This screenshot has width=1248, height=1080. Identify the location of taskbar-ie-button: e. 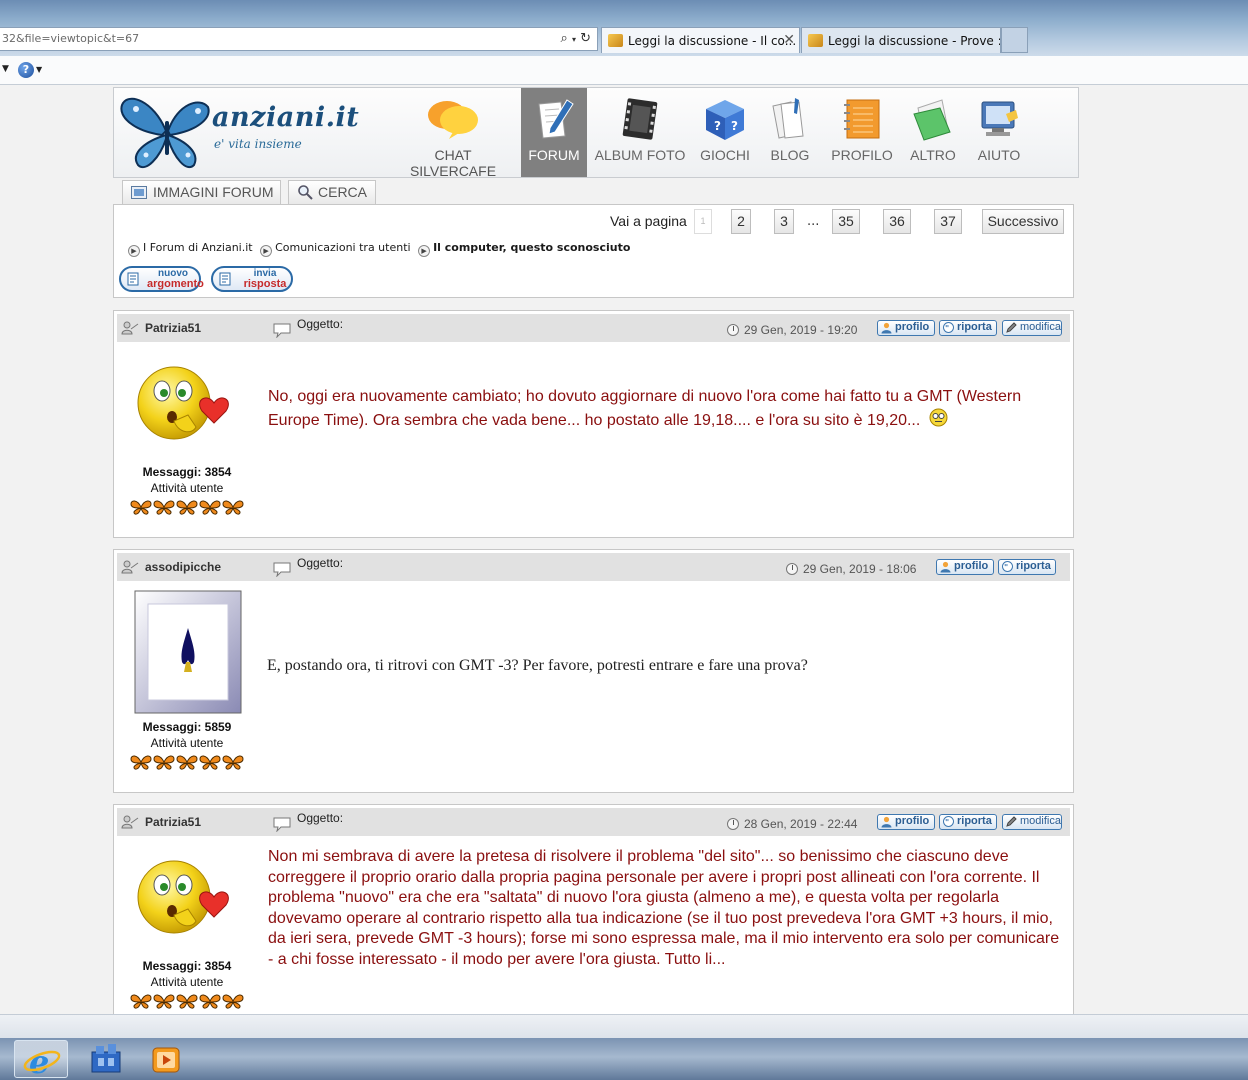
(41, 1060).